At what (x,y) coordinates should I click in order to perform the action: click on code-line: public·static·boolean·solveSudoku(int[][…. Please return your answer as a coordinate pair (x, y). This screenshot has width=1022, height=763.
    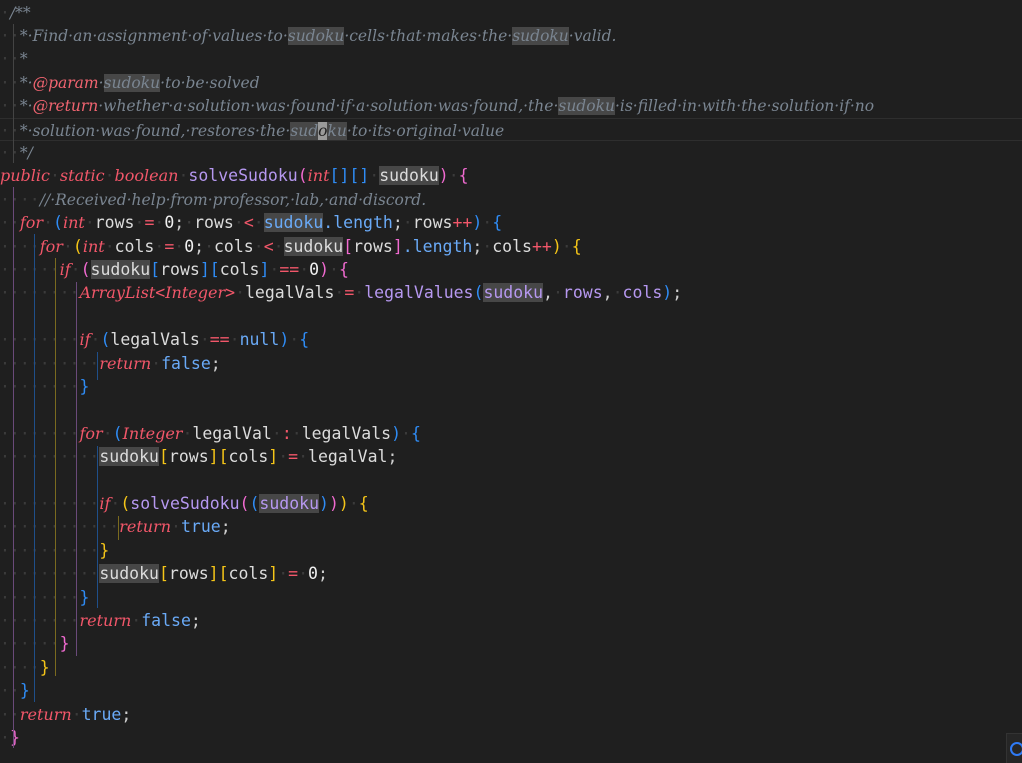
    Looking at the image, I should click on (511, 175).